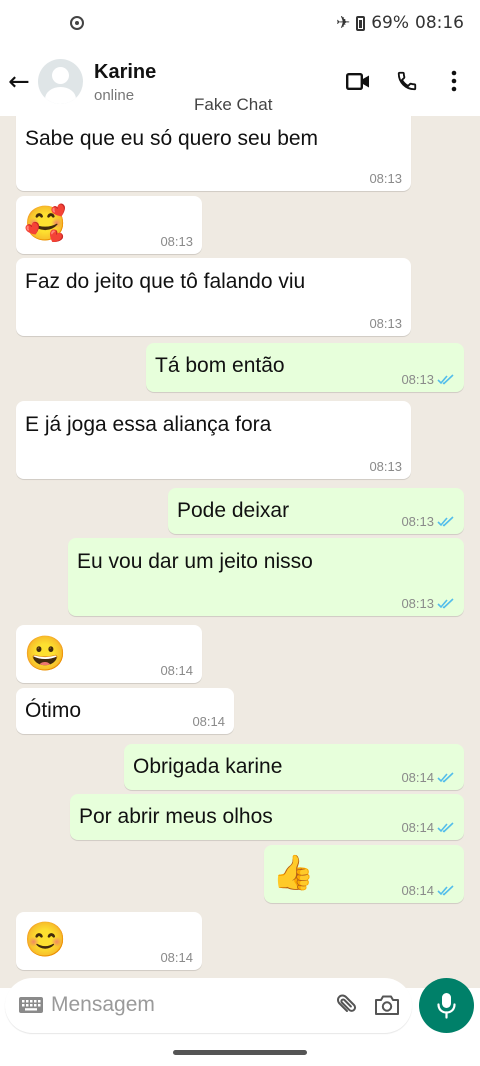 The width and height of the screenshot is (480, 1066). What do you see at coordinates (45, 654) in the screenshot?
I see `emoji-grinning: 😀` at bounding box center [45, 654].